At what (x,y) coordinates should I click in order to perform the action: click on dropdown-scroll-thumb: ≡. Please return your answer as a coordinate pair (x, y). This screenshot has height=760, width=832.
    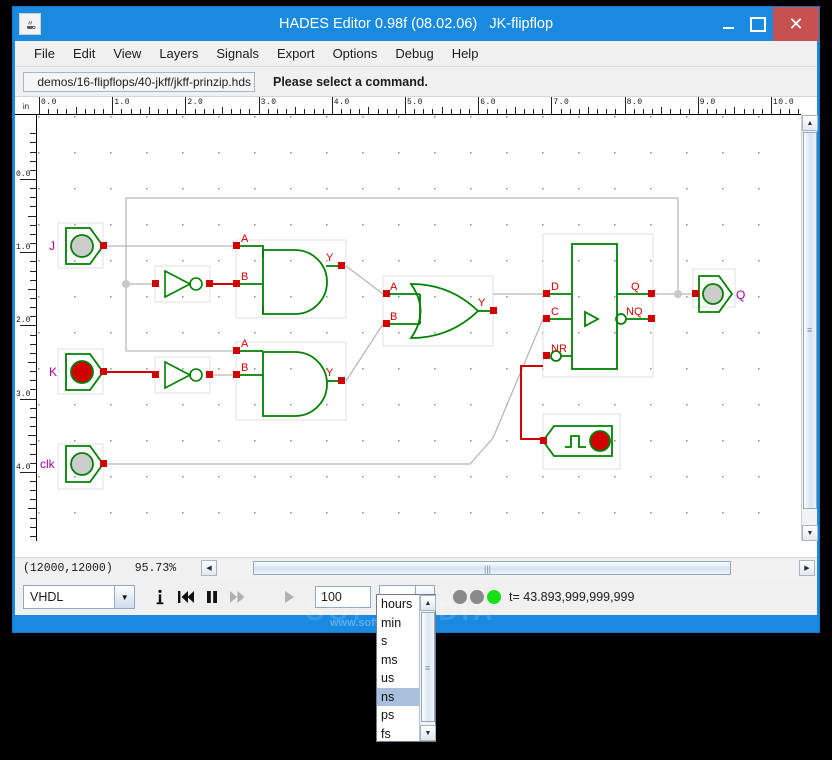
    Looking at the image, I should click on (428, 667).